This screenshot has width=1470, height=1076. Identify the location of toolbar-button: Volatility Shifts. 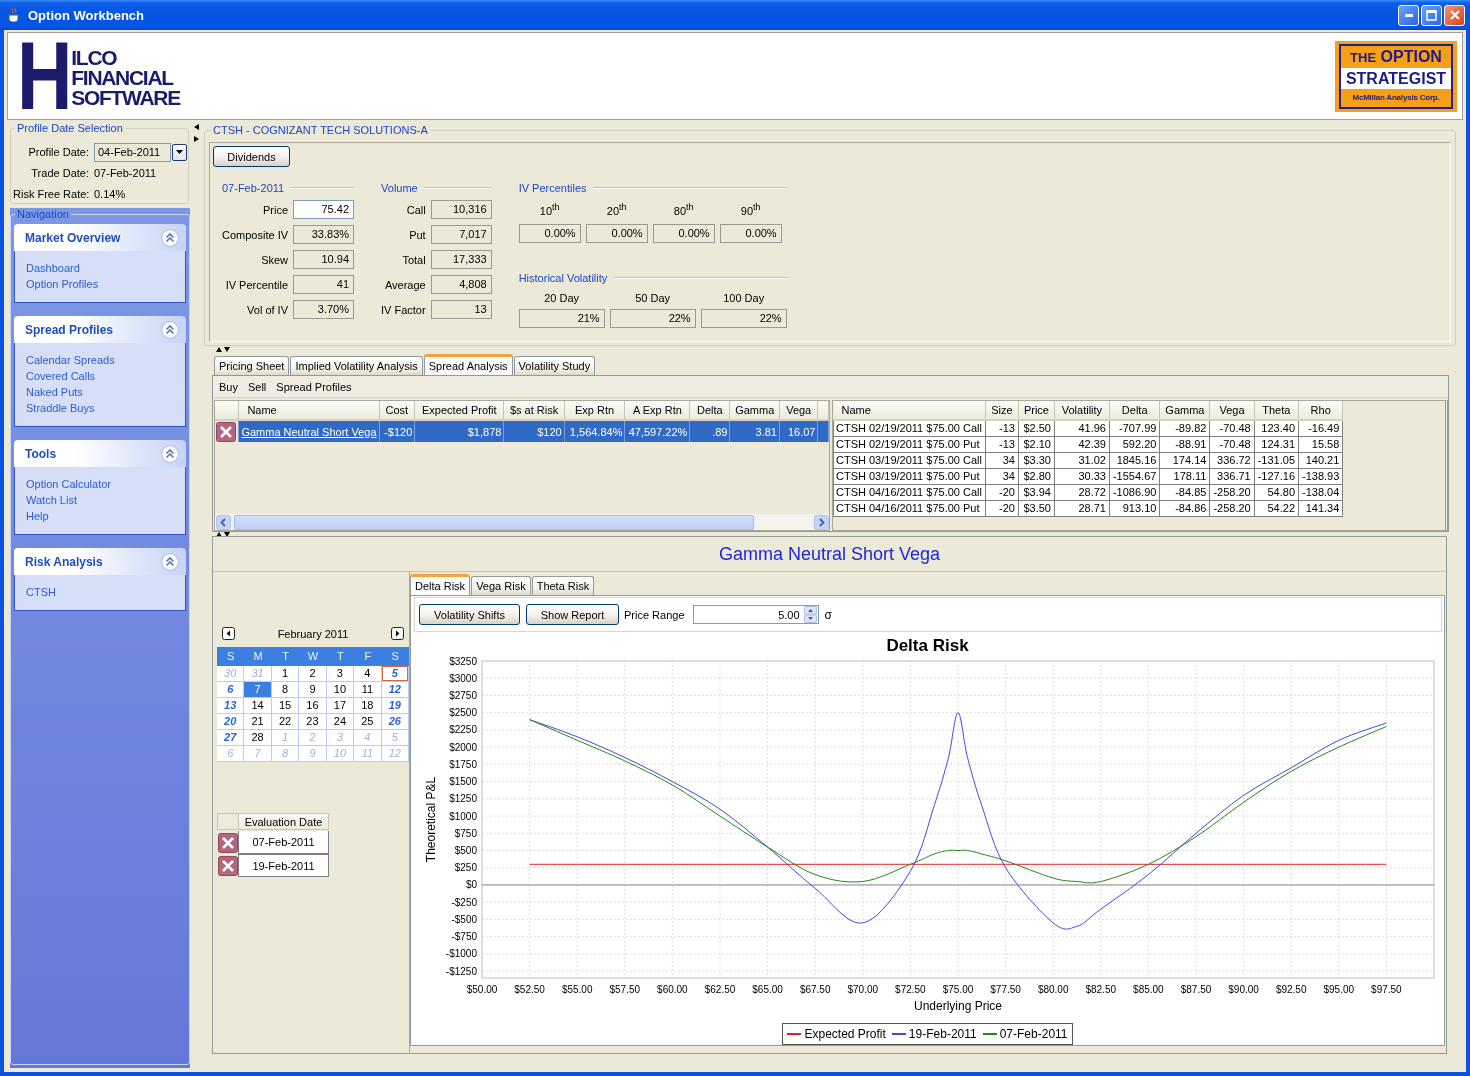
(469, 614).